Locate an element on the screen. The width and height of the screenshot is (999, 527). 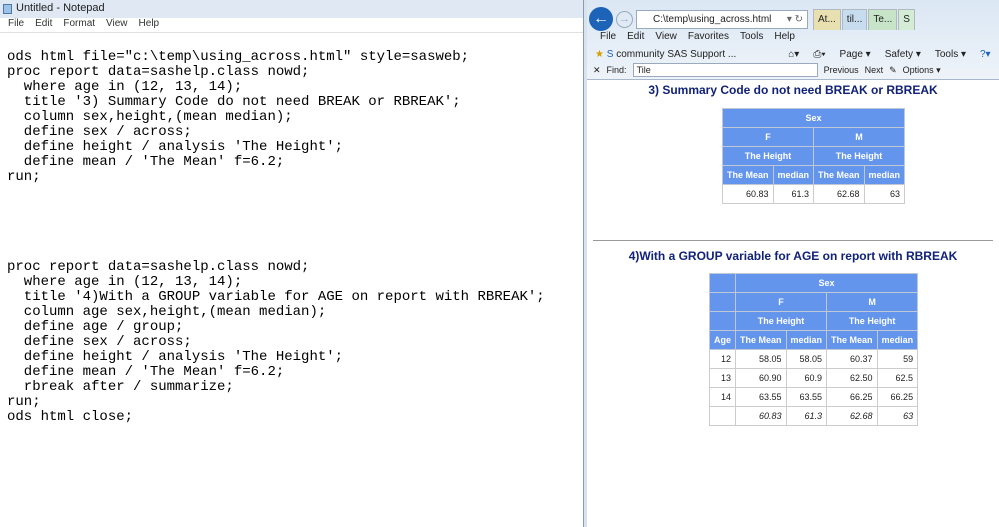
cell: 63 is located at coordinates (897, 416).